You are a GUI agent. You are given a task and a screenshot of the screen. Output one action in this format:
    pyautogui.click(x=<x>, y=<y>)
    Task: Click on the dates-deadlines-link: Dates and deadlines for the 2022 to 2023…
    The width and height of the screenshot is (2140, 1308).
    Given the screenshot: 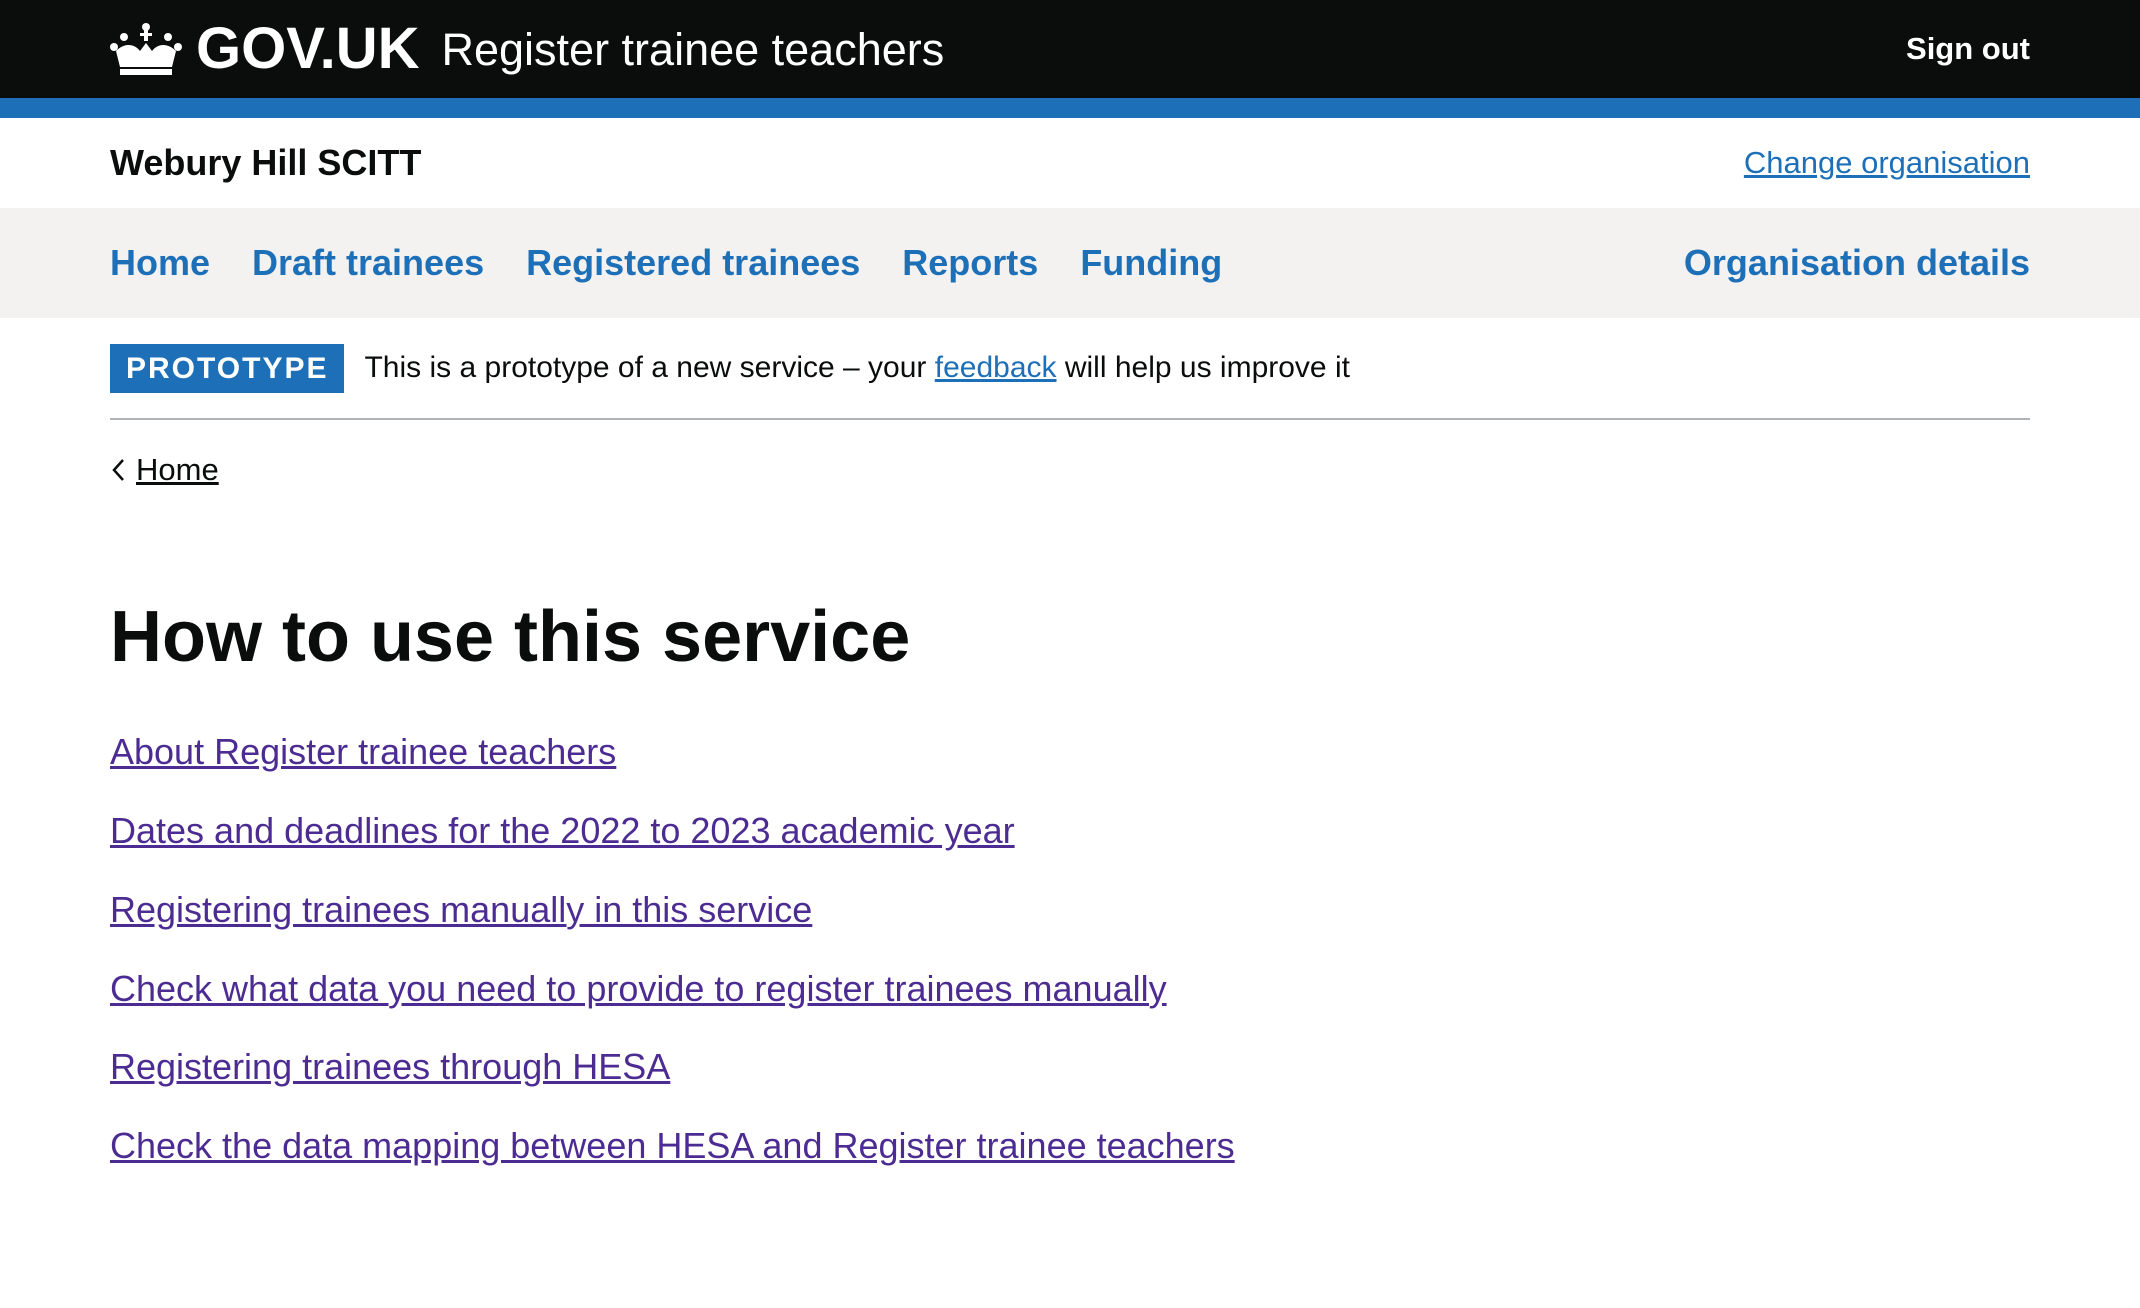 What is the action you would take?
    pyautogui.click(x=562, y=830)
    